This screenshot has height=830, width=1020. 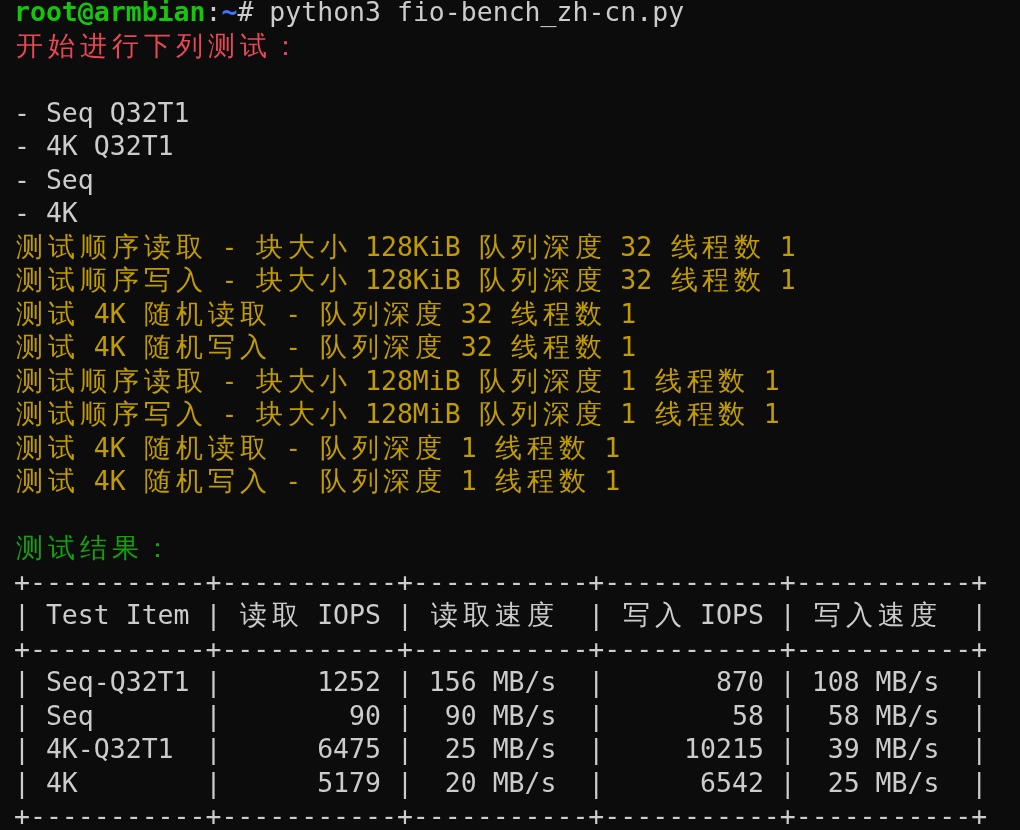 I want to click on list-item-text: - Seq Q32T1, so click(x=102, y=112).